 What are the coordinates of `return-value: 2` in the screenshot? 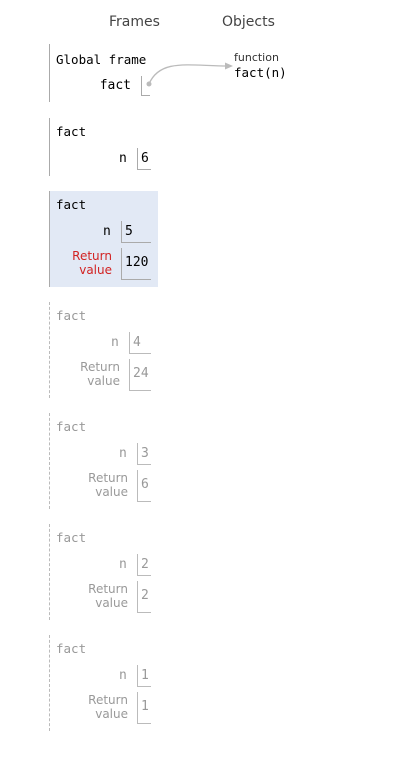 It's located at (144, 597).